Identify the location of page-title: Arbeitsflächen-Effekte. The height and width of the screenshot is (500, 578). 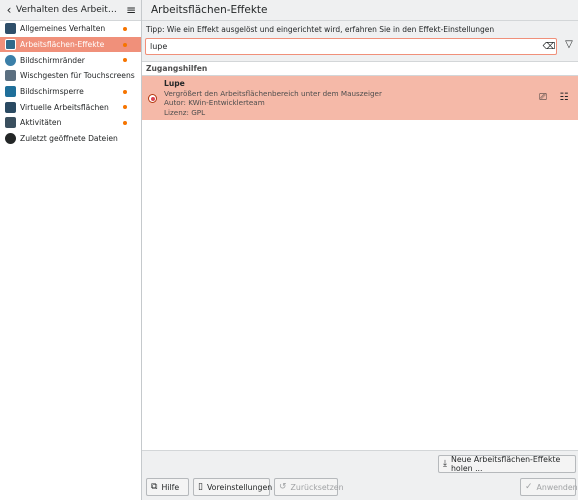
(360, 10).